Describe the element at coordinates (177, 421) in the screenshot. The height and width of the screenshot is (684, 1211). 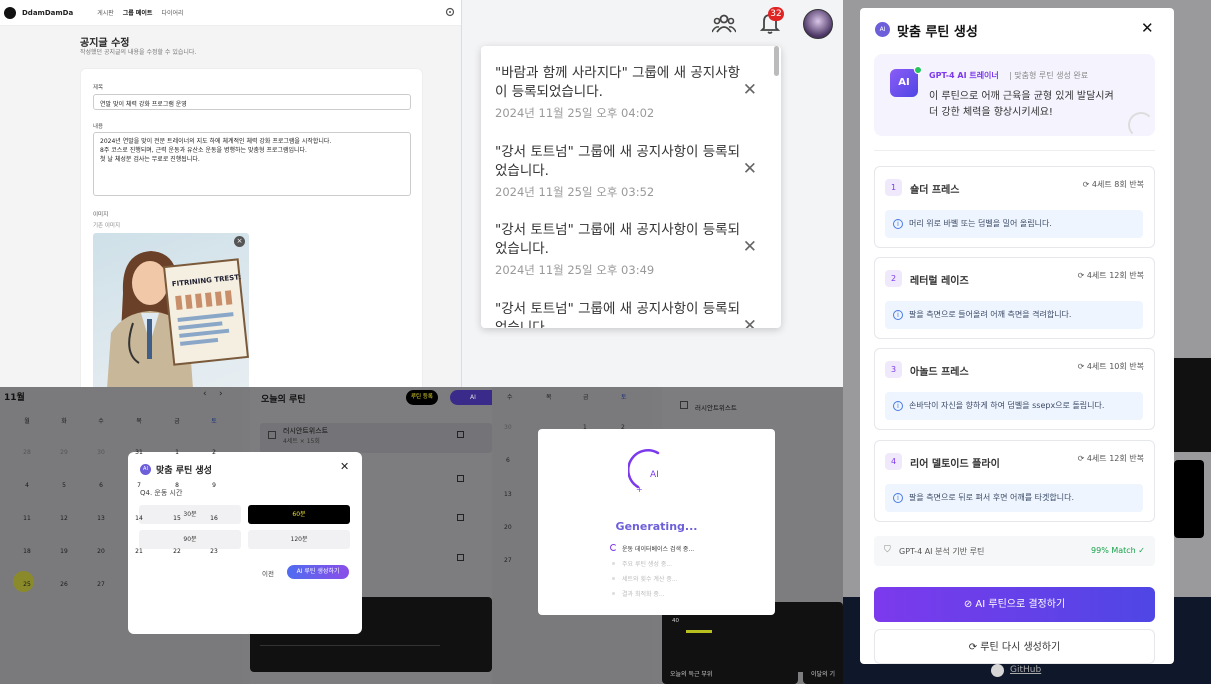
I see `weekday-label: 금` at that location.